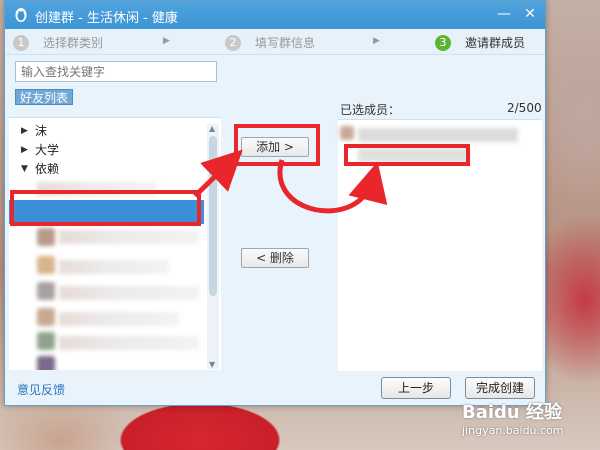  I want to click on baidu-watermark: Baidu 经验, so click(512, 412).